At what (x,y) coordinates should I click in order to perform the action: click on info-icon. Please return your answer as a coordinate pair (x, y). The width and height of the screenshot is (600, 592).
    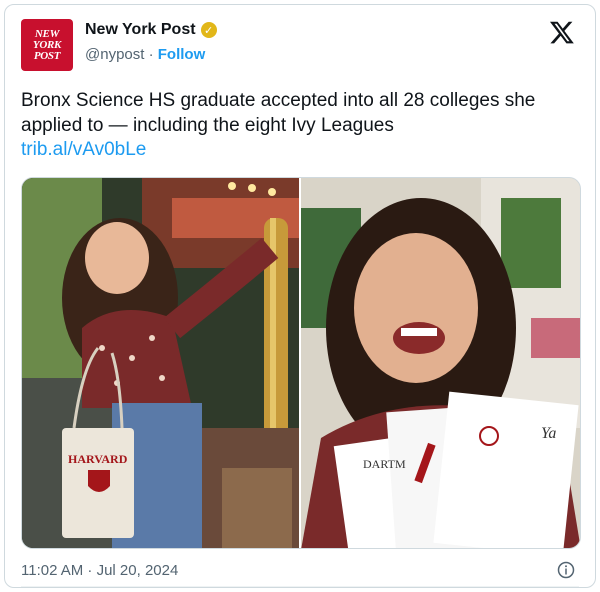
    Looking at the image, I should click on (566, 570).